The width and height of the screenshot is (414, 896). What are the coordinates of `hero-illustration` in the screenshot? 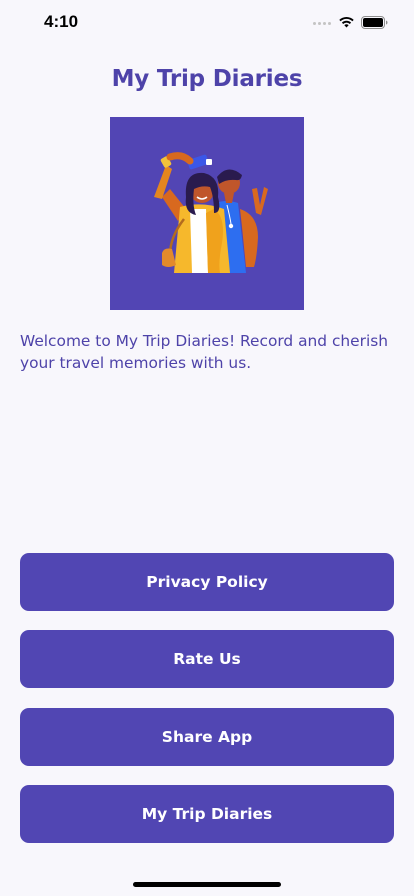 It's located at (207, 213).